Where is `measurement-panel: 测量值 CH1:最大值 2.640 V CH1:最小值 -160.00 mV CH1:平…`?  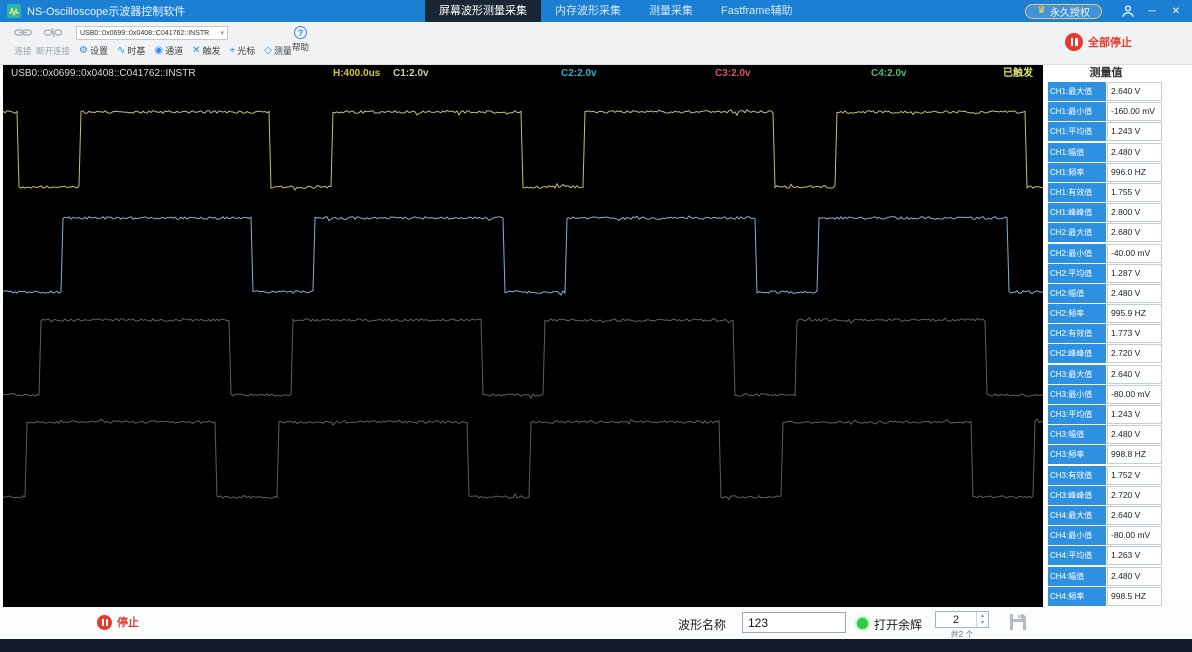
measurement-panel: 测量值 CH1:最大值 2.640 V CH1:最小值 -160.00 mV CH1:平… is located at coordinates (1106, 338).